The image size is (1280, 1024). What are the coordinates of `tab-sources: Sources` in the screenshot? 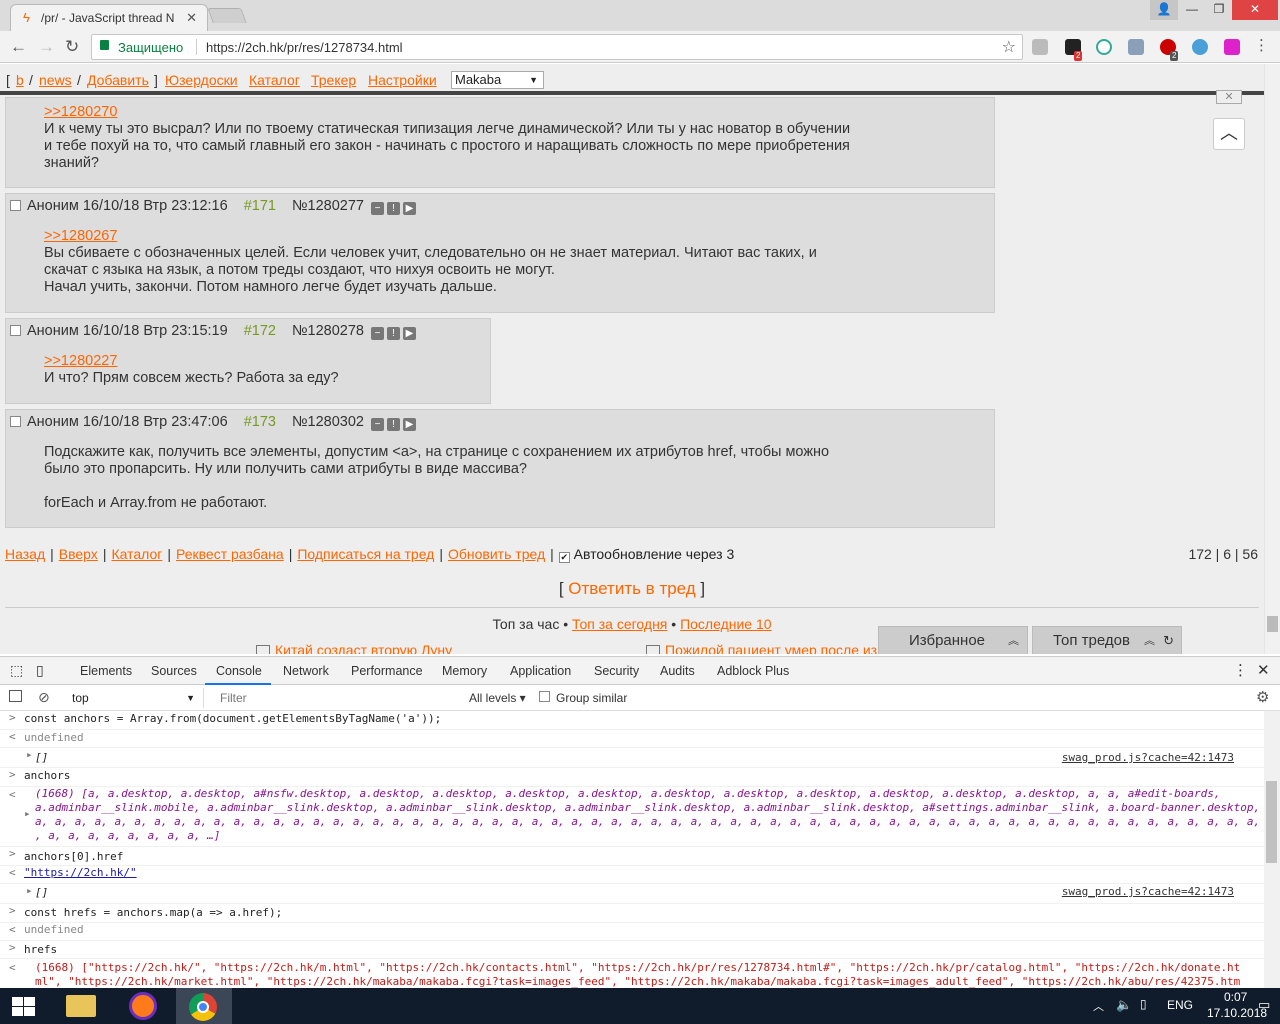 It's located at (174, 671).